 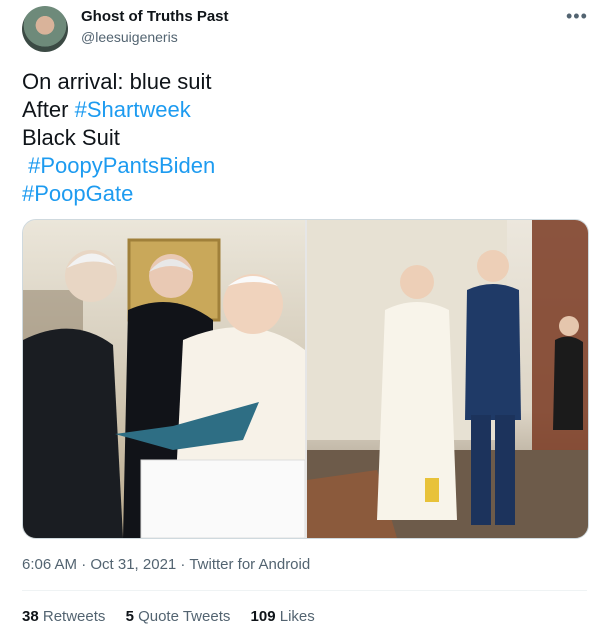 I want to click on tweet-line: #PoopGate, so click(x=118, y=194).